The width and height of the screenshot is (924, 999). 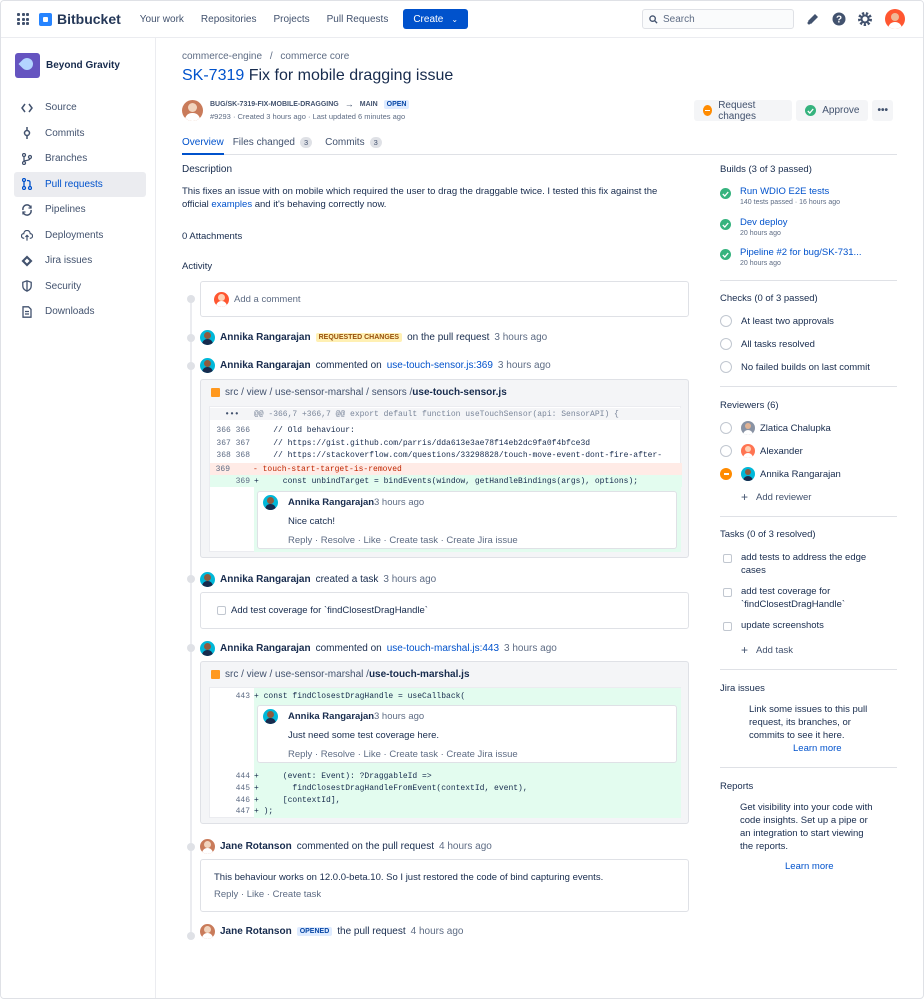 I want to click on search-input: Search, so click(x=718, y=19).